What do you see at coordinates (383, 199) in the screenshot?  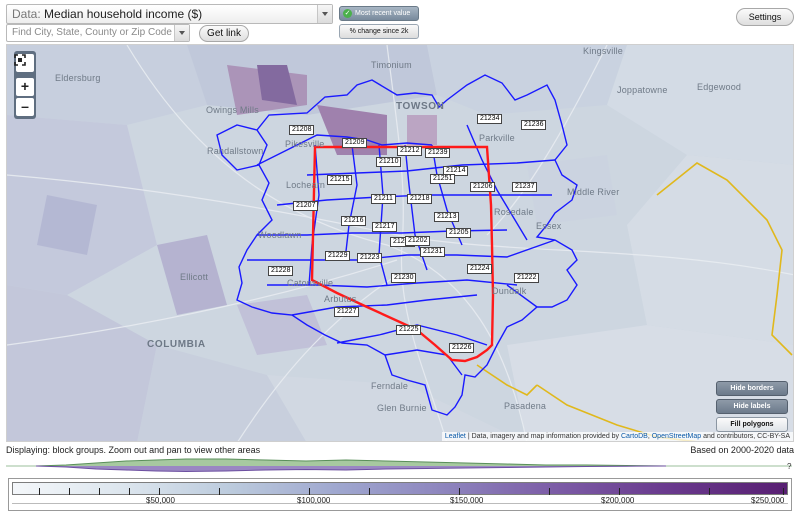 I see `zip-label: 21211` at bounding box center [383, 199].